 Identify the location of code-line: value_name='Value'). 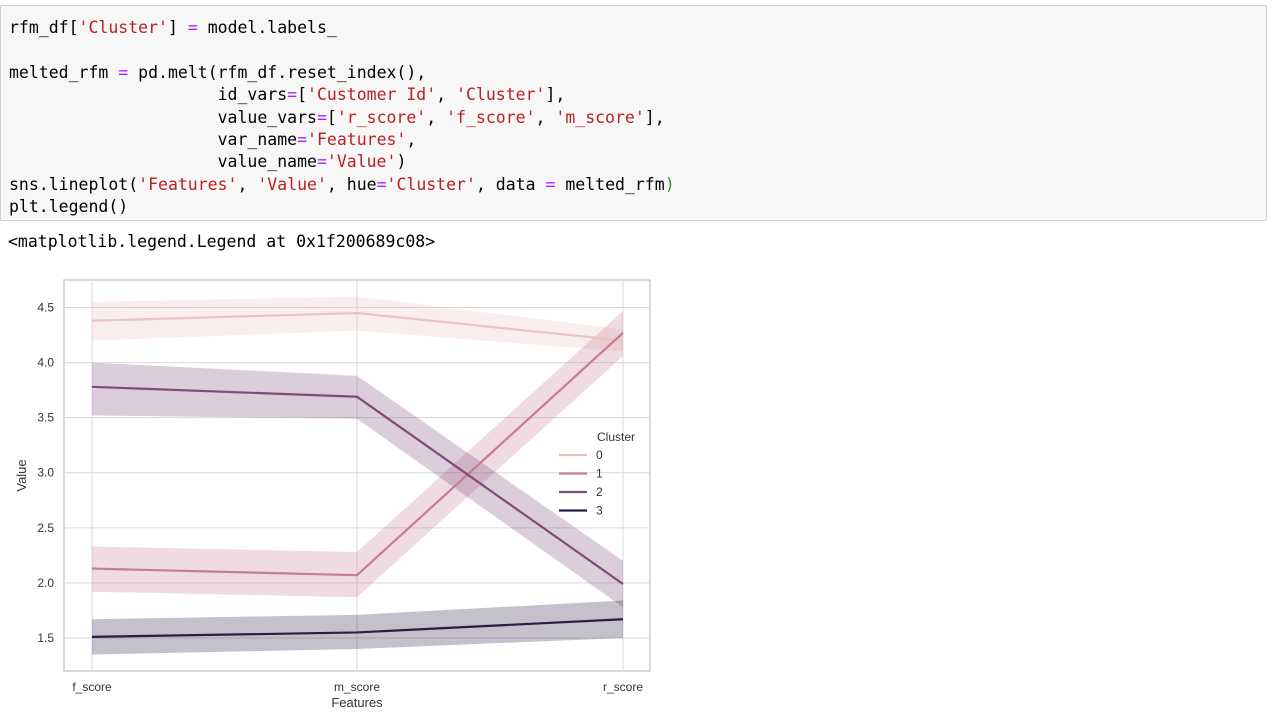
(342, 162).